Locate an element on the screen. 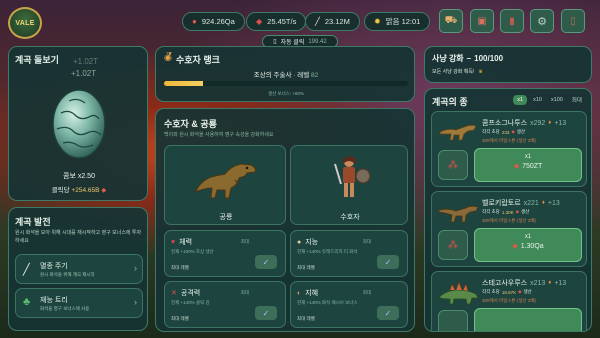 The width and height of the screenshot is (600, 338). stat-health-max: 최대 is located at coordinates (244, 241).